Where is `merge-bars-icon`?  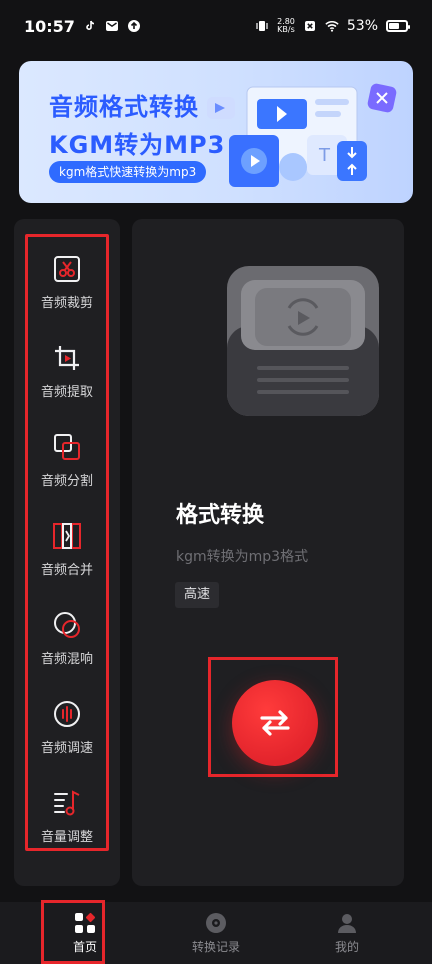
merge-bars-icon is located at coordinates (67, 536).